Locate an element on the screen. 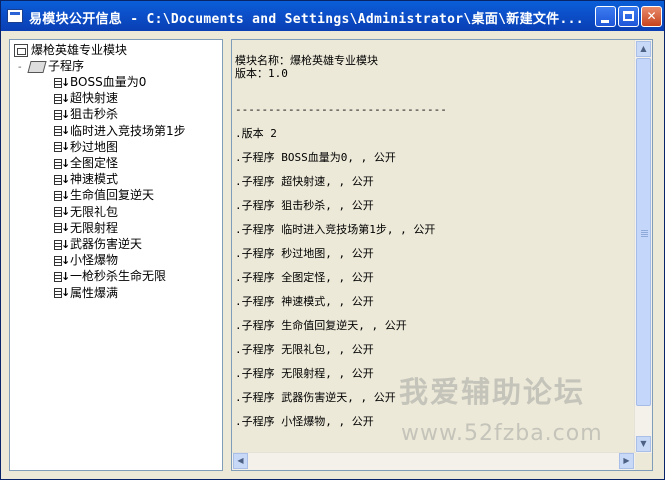 This screenshot has width=665, height=480. minimize-icon is located at coordinates (605, 21).